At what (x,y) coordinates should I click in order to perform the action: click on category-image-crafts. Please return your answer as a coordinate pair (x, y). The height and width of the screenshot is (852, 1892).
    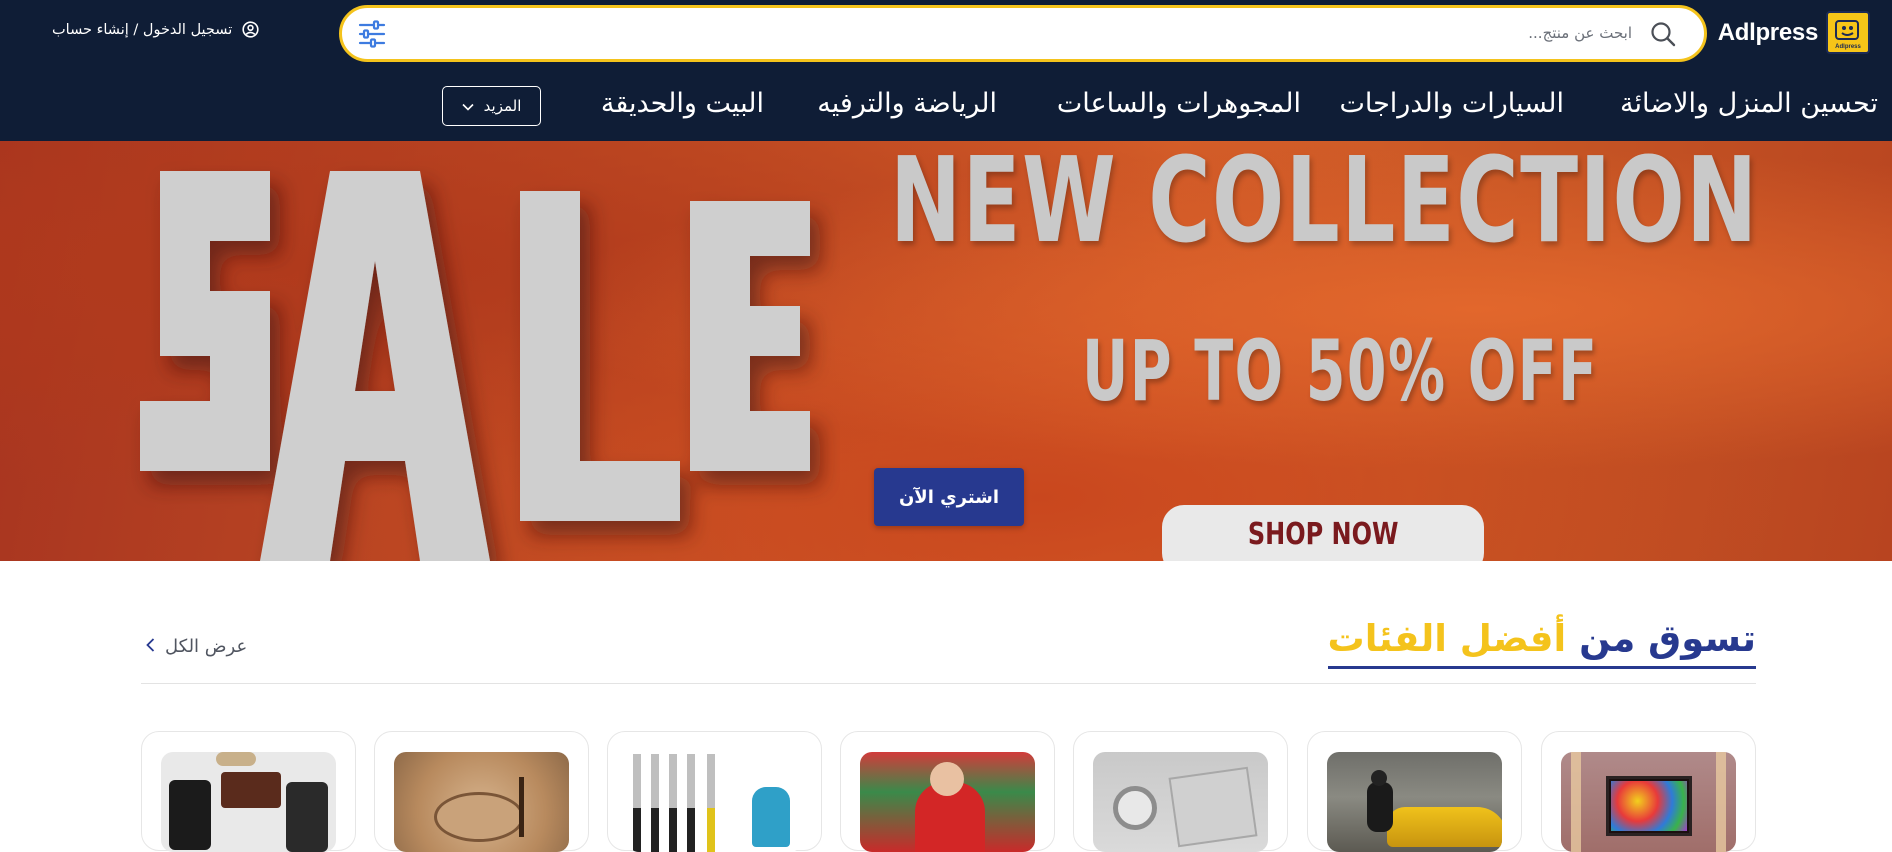
    Looking at the image, I should click on (481, 802).